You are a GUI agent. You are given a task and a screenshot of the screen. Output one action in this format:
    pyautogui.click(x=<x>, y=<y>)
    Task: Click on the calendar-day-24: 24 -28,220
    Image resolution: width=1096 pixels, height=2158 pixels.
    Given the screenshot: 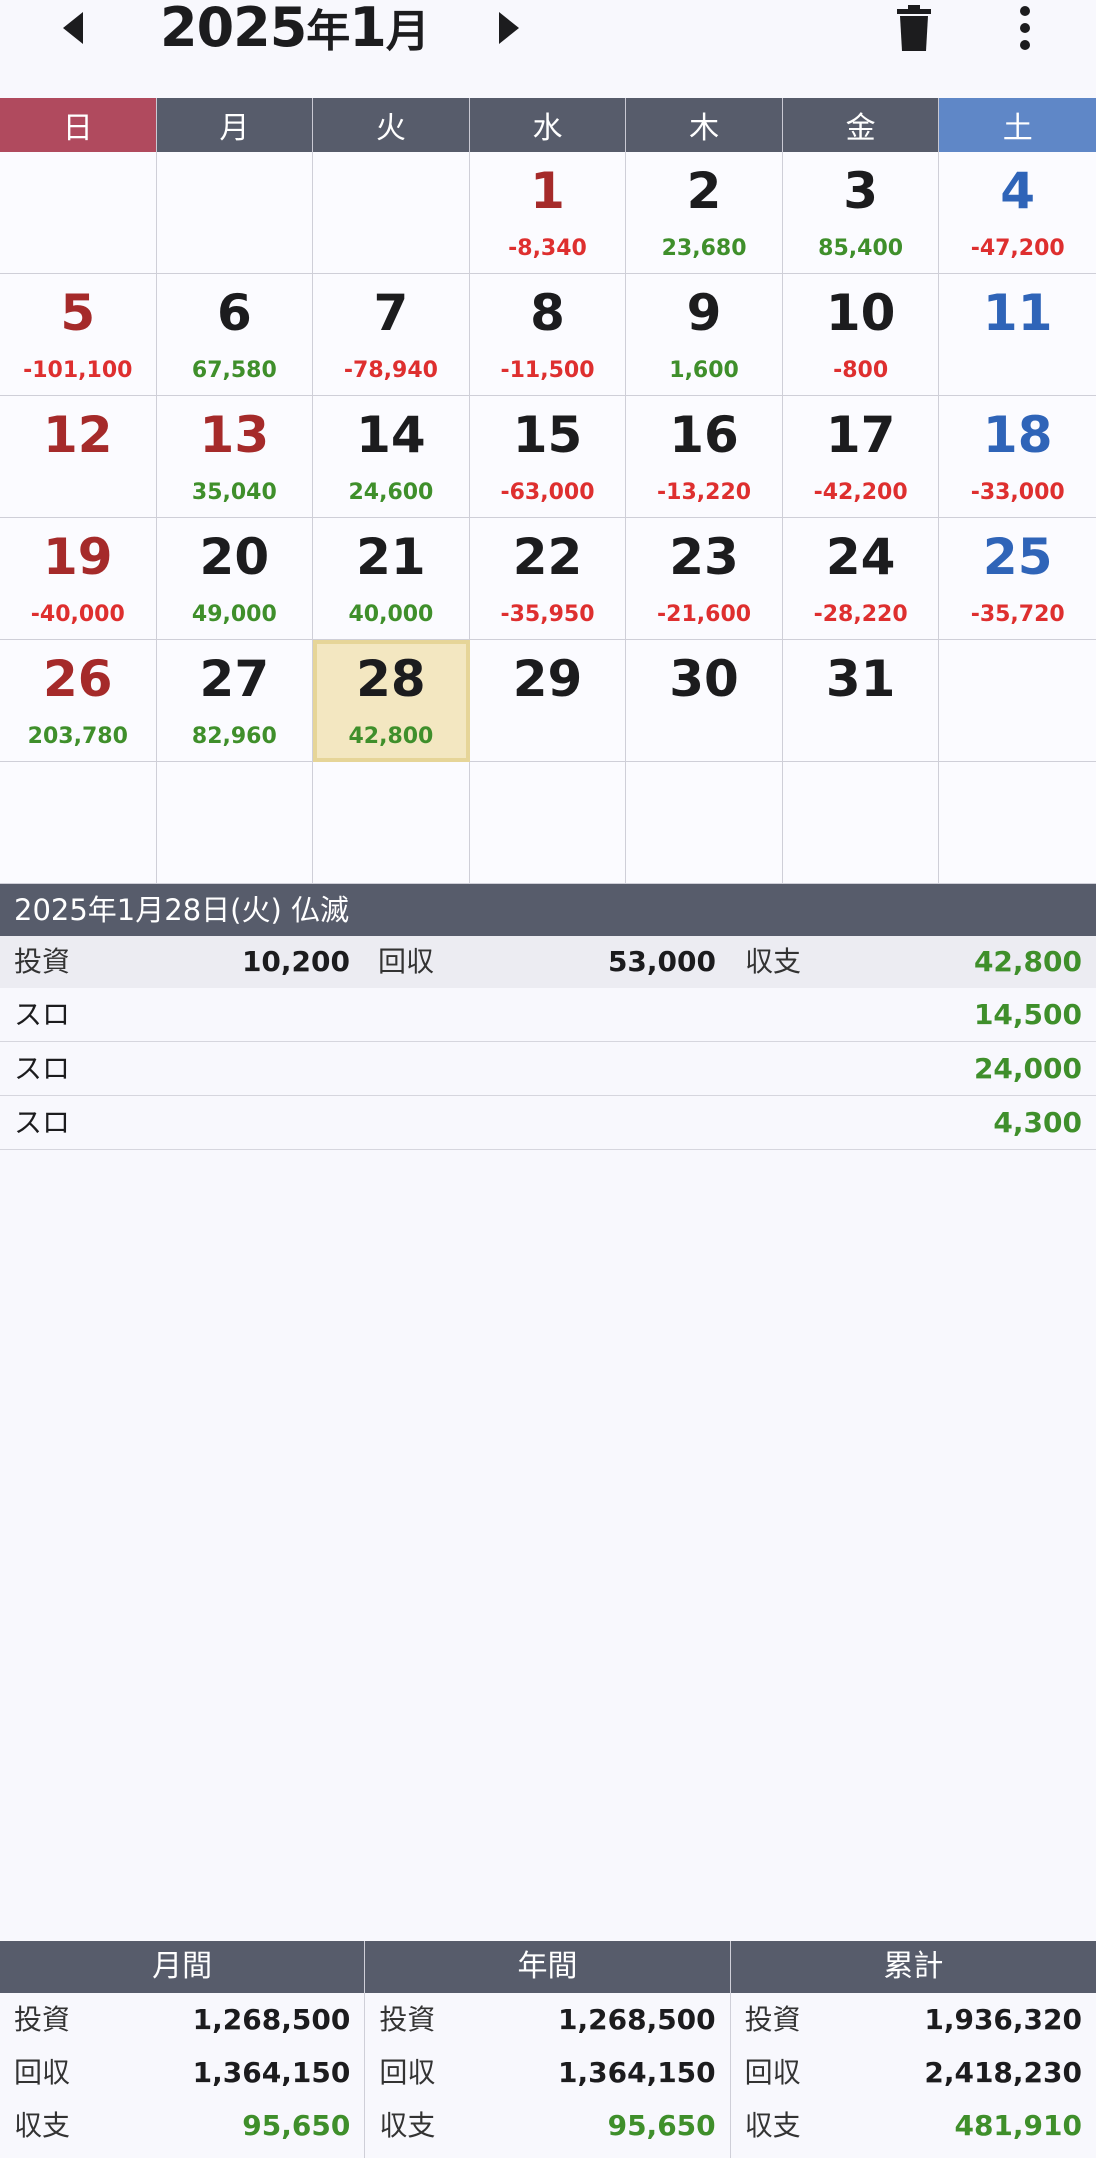 What is the action you would take?
    pyautogui.click(x=861, y=579)
    